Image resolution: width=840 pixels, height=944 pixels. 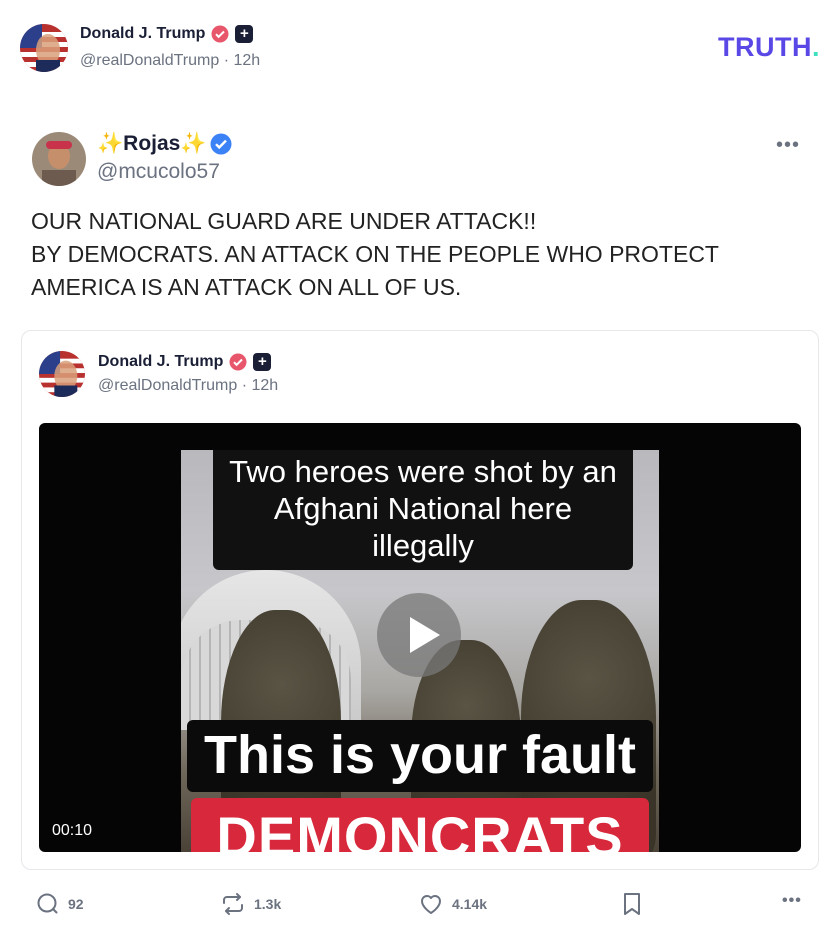 What do you see at coordinates (59, 159) in the screenshot?
I see `repost-author-avatar` at bounding box center [59, 159].